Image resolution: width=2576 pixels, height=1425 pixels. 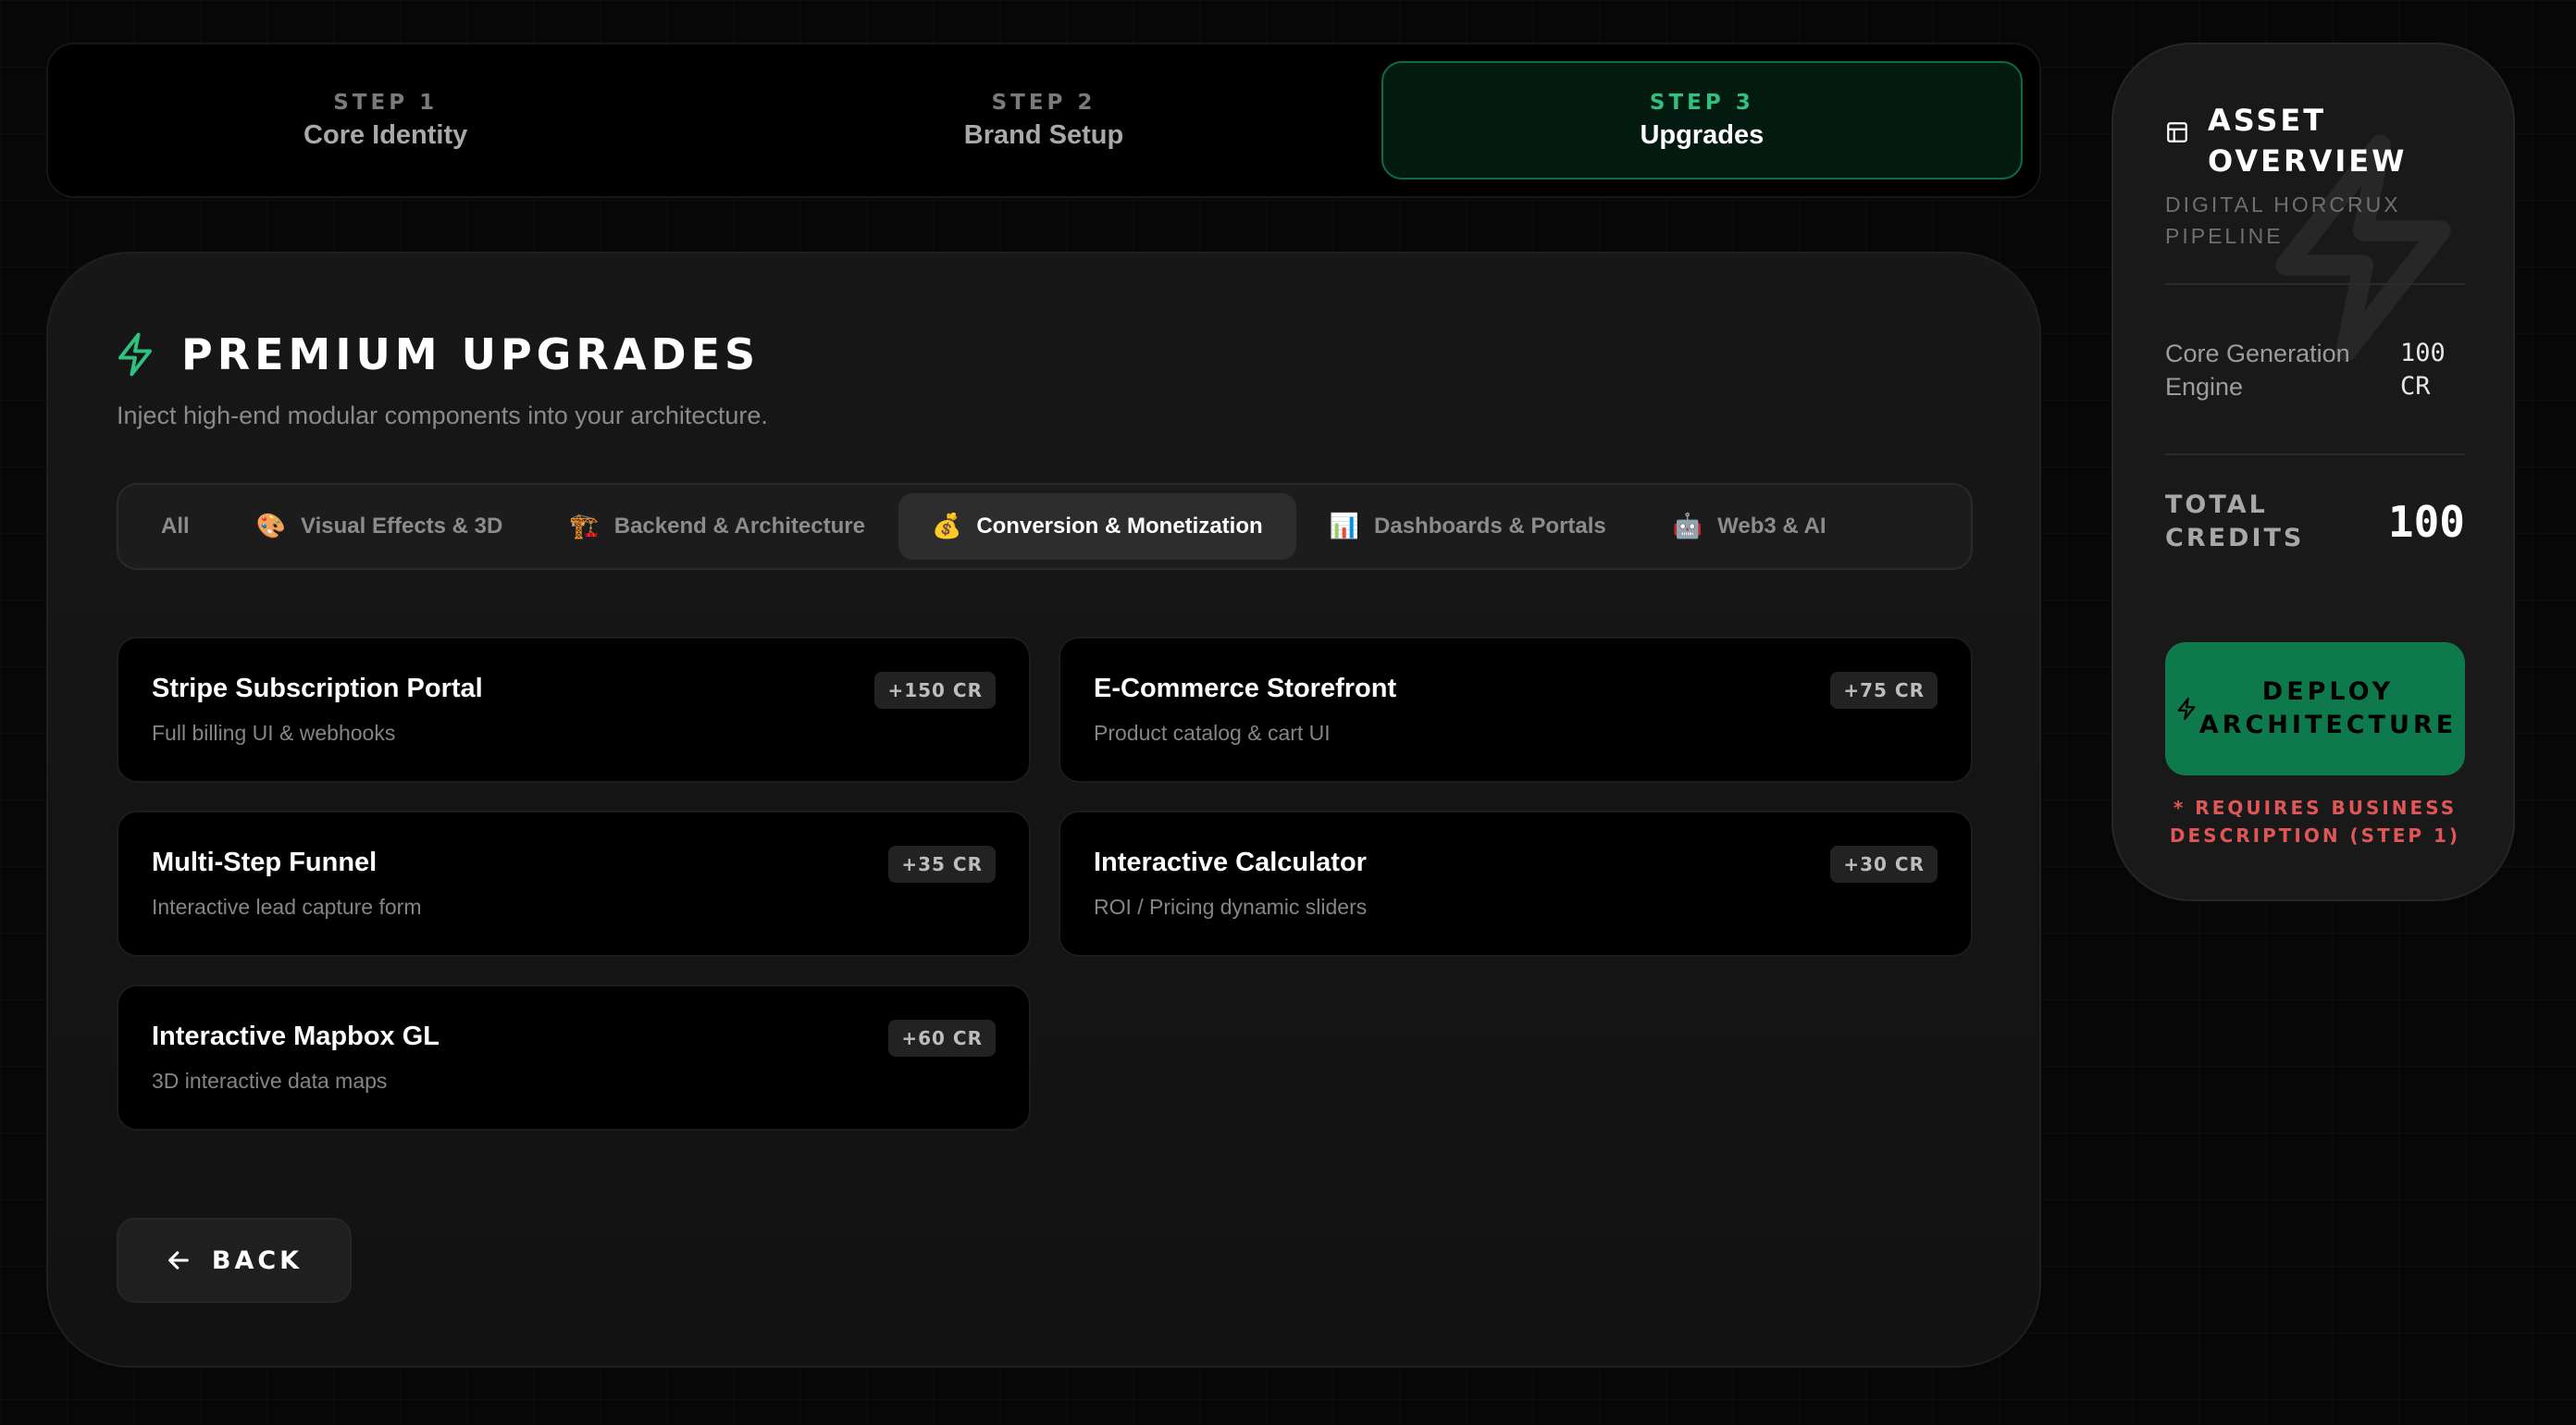 I want to click on deploy-button: DEPLOY ARCHITECTURE, so click(x=2315, y=708).